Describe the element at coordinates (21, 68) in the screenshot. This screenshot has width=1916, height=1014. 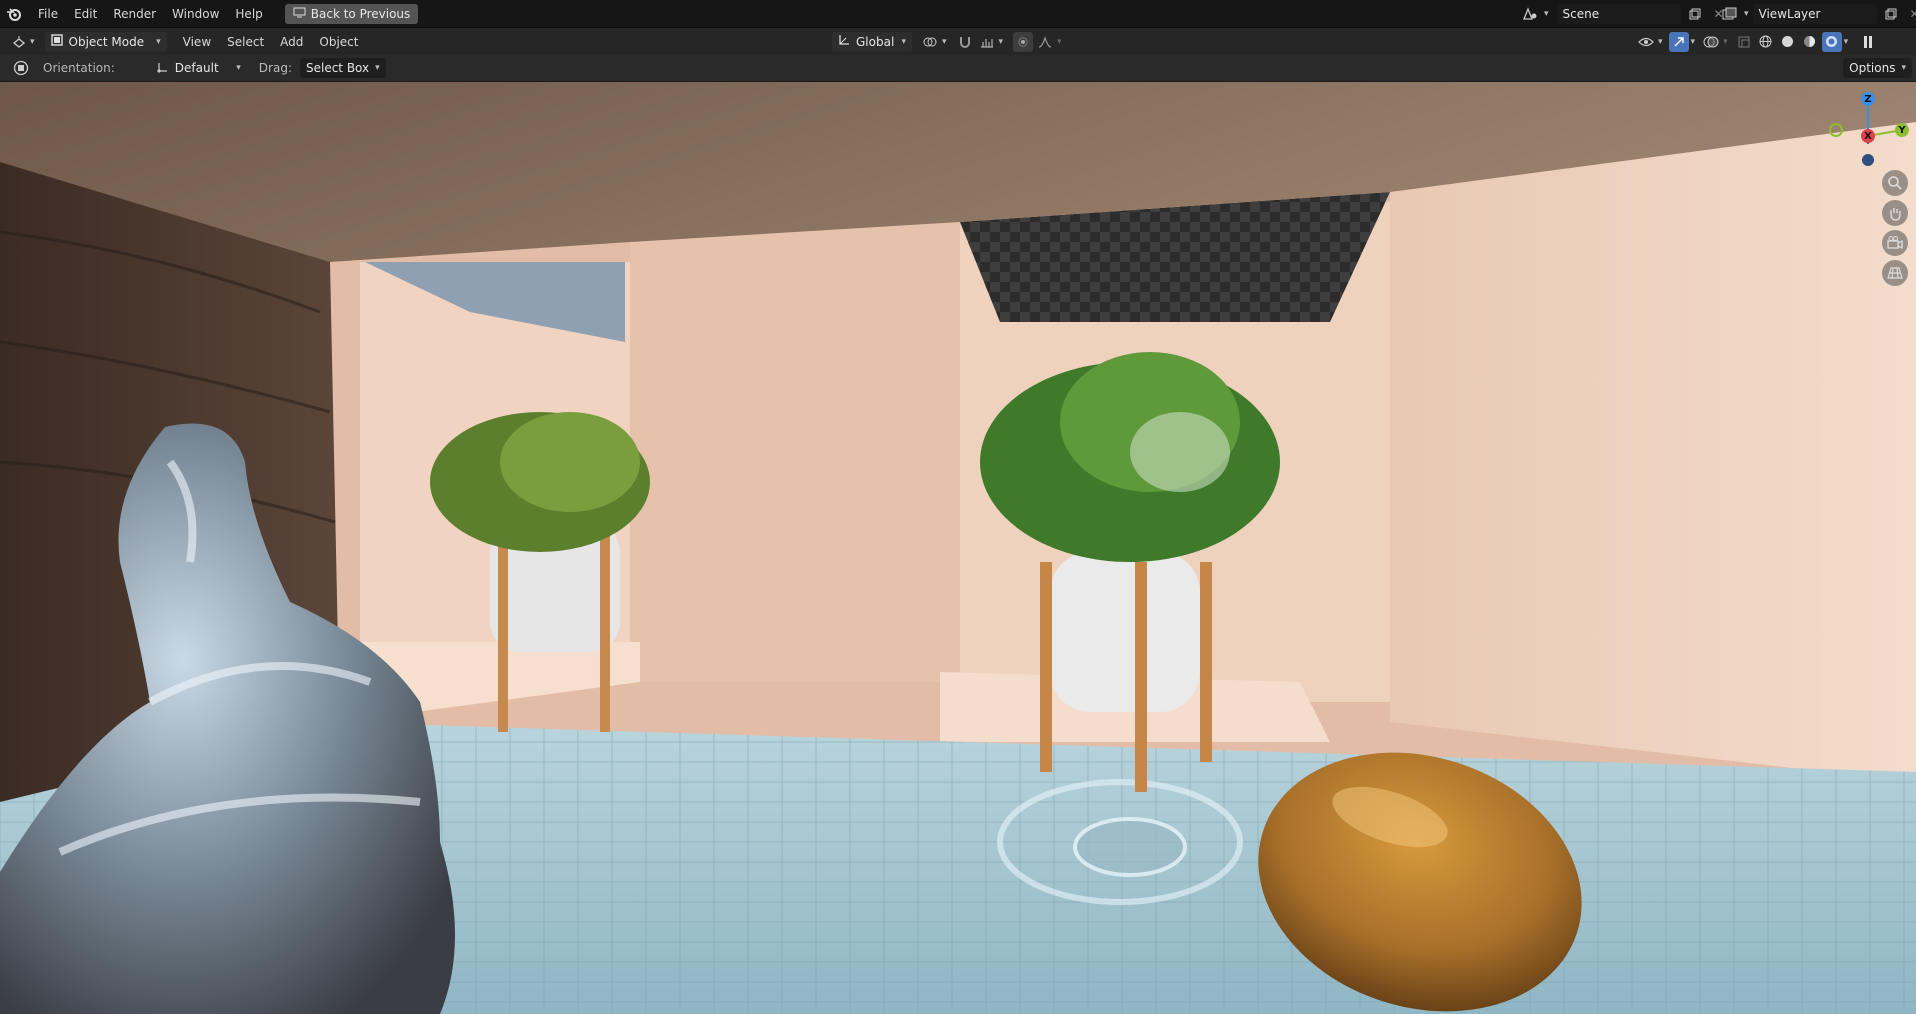
I see `active-tool-icon` at that location.